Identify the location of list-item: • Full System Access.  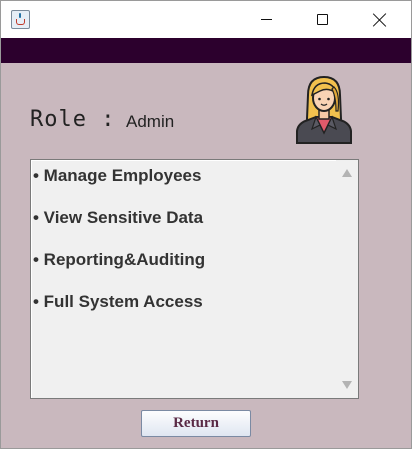
(118, 302).